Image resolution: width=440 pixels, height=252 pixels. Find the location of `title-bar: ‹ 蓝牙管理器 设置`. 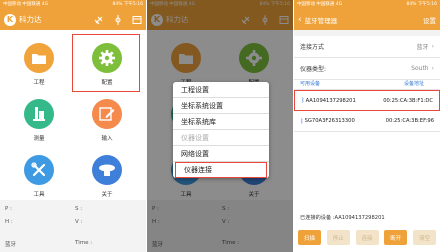

title-bar: ‹ 蓝牙管理器 设置 is located at coordinates (367, 19).